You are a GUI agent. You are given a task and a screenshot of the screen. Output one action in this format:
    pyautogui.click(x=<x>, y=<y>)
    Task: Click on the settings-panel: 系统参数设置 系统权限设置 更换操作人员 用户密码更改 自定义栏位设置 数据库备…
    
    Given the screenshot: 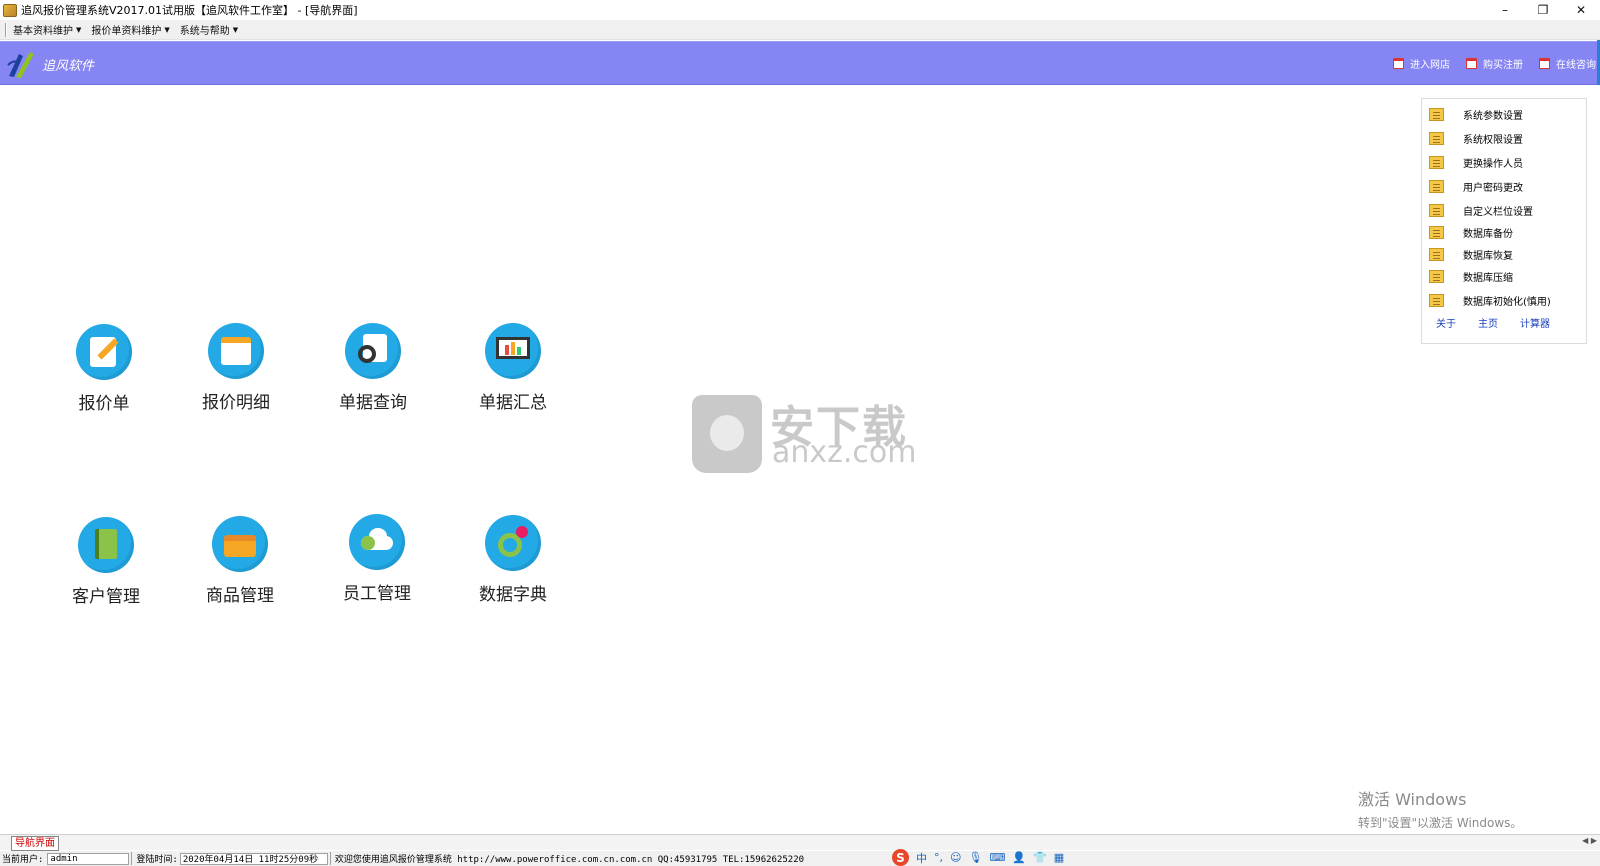 What is the action you would take?
    pyautogui.click(x=1504, y=221)
    